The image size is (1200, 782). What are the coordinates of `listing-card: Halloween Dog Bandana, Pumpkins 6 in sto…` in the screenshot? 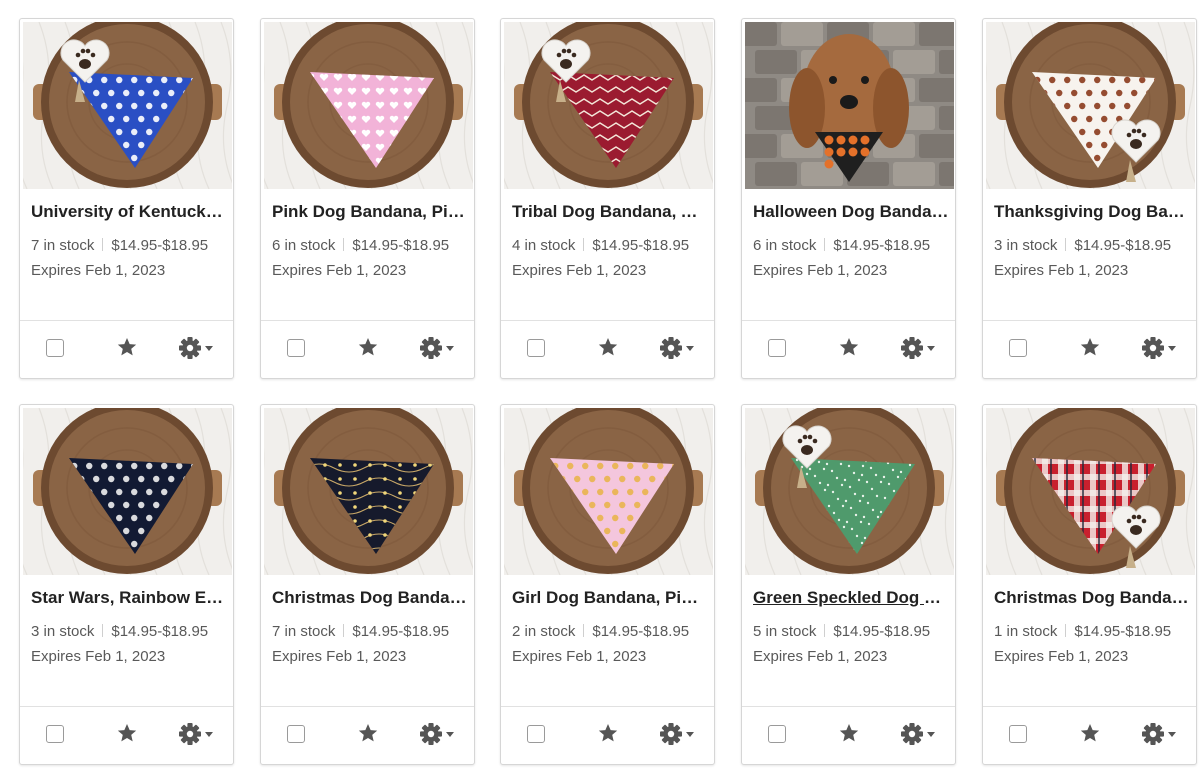 It's located at (848, 198).